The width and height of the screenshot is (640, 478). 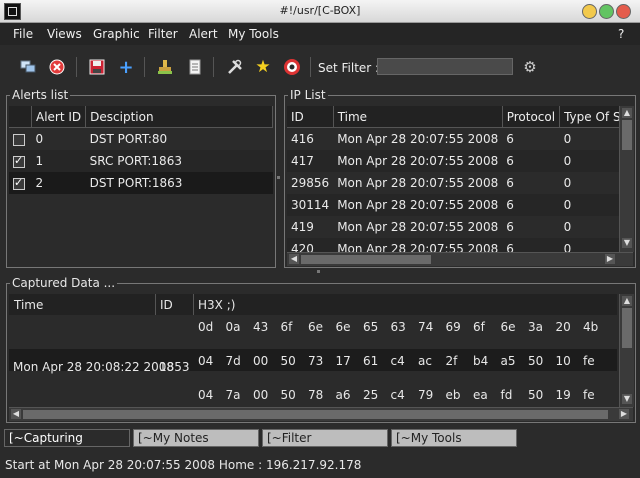 I want to click on document-icon, so click(x=195, y=67).